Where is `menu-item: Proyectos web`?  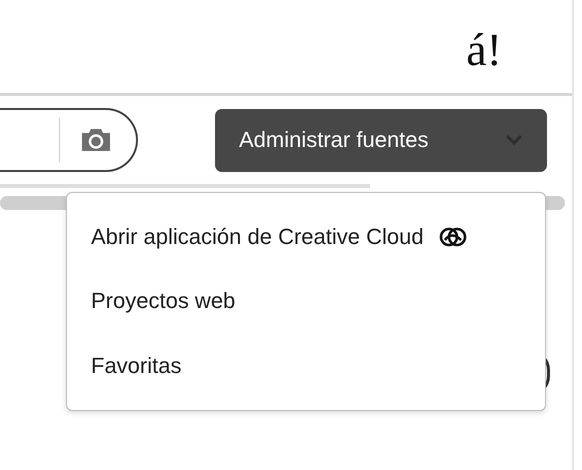
menu-item: Proyectos web is located at coordinates (306, 301).